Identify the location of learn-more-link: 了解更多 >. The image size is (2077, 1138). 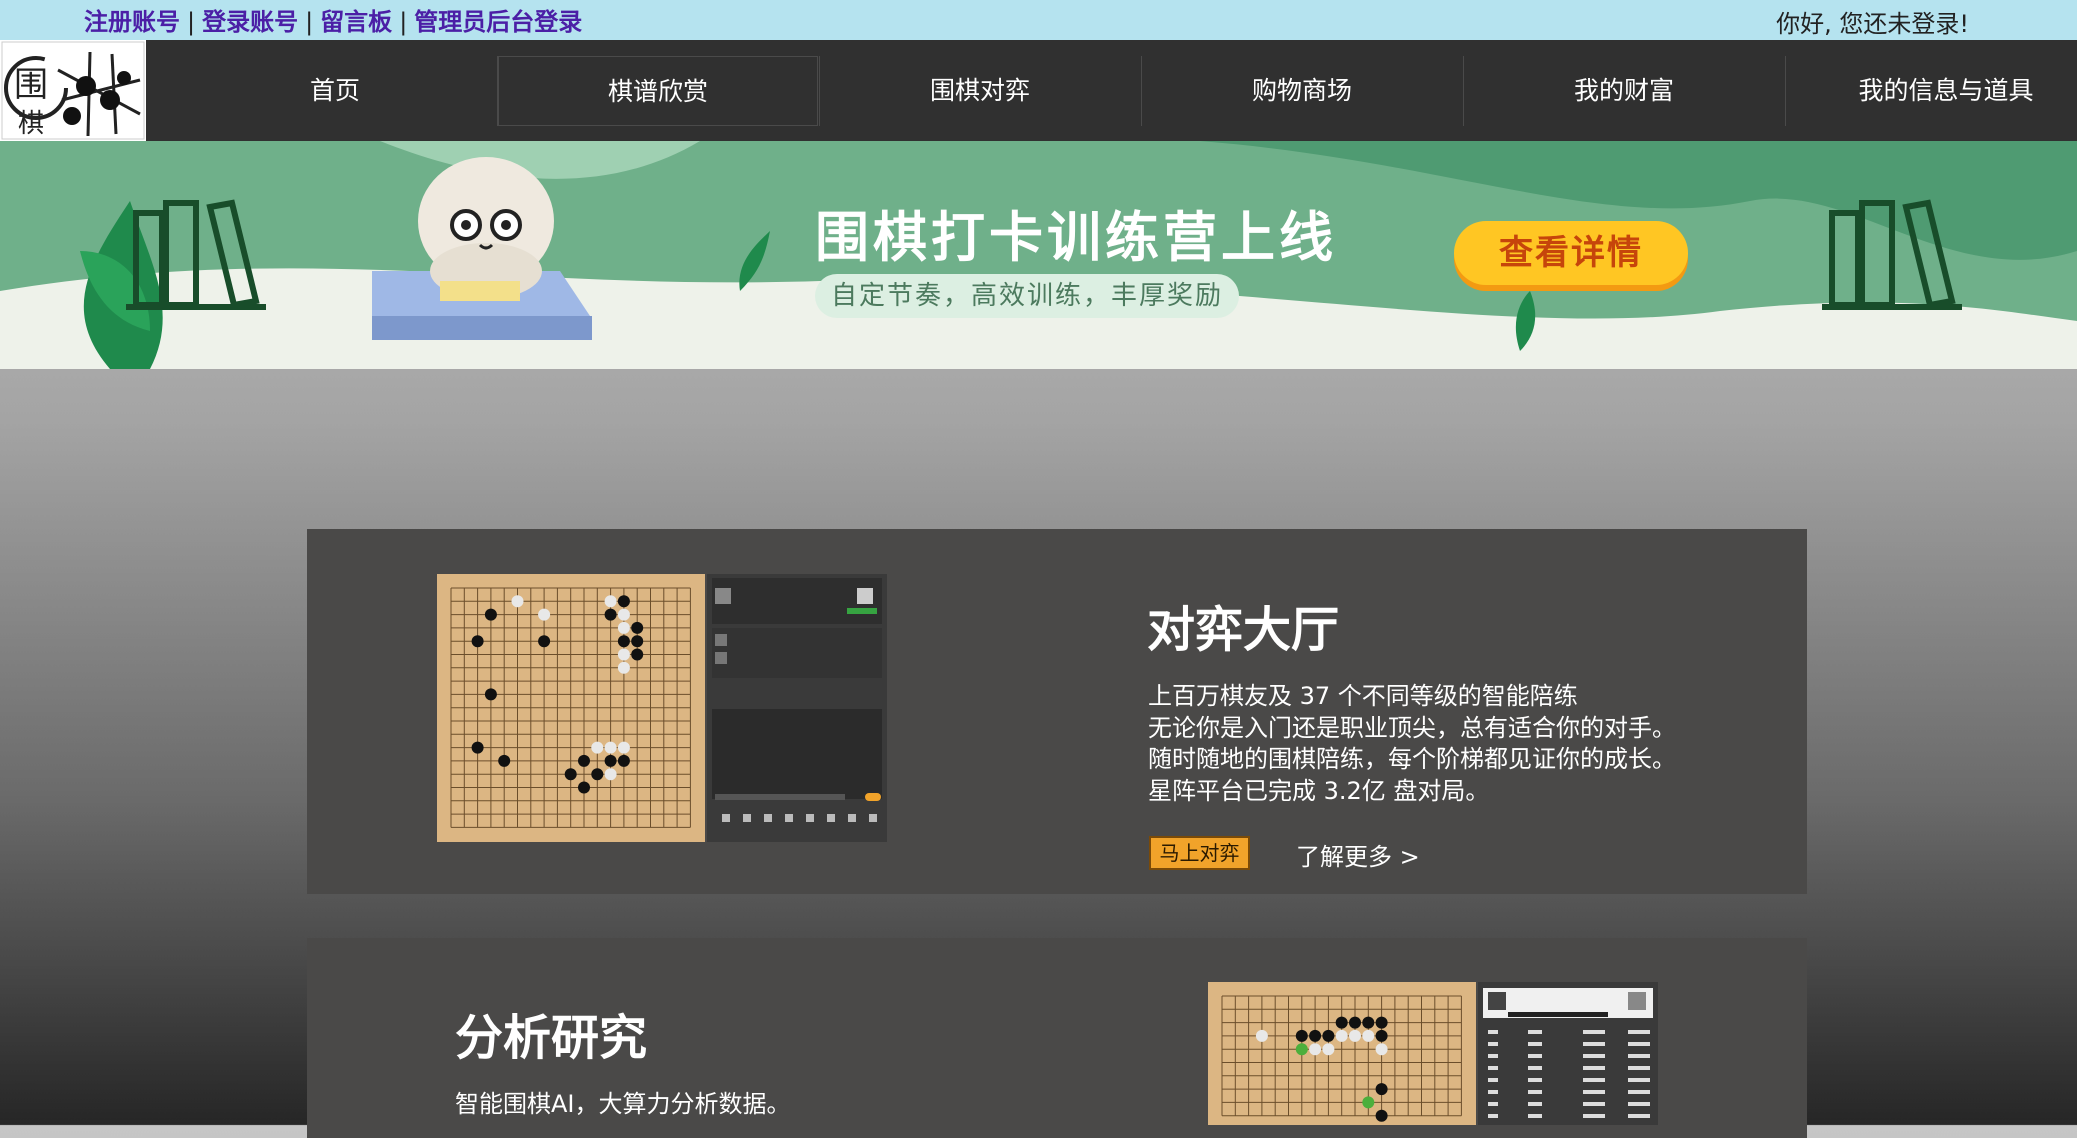
(1358, 854).